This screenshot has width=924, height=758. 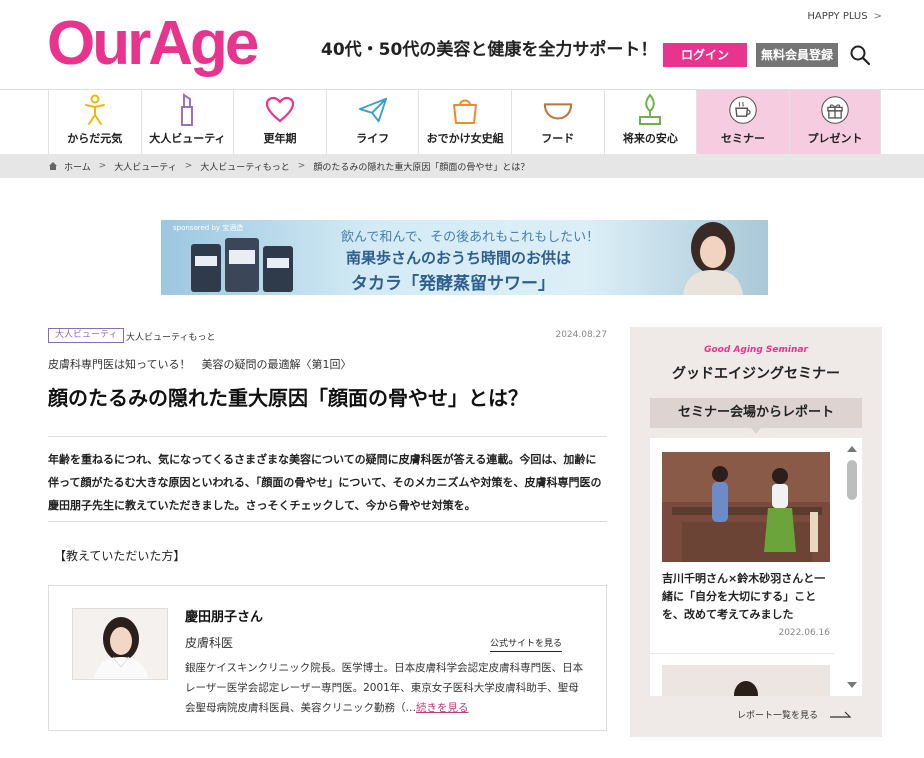 I want to click on site-tagline: 40代・50代の美容と健康を全力サポート！, so click(x=489, y=50).